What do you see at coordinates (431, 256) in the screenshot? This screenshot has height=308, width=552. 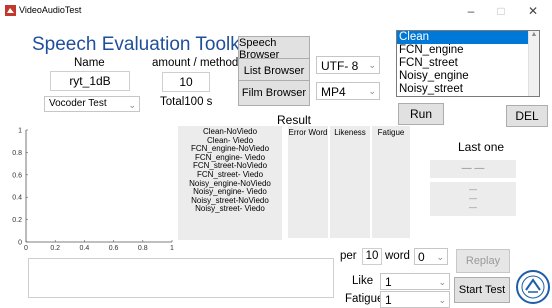 I see `word-select: 0 ⌄` at bounding box center [431, 256].